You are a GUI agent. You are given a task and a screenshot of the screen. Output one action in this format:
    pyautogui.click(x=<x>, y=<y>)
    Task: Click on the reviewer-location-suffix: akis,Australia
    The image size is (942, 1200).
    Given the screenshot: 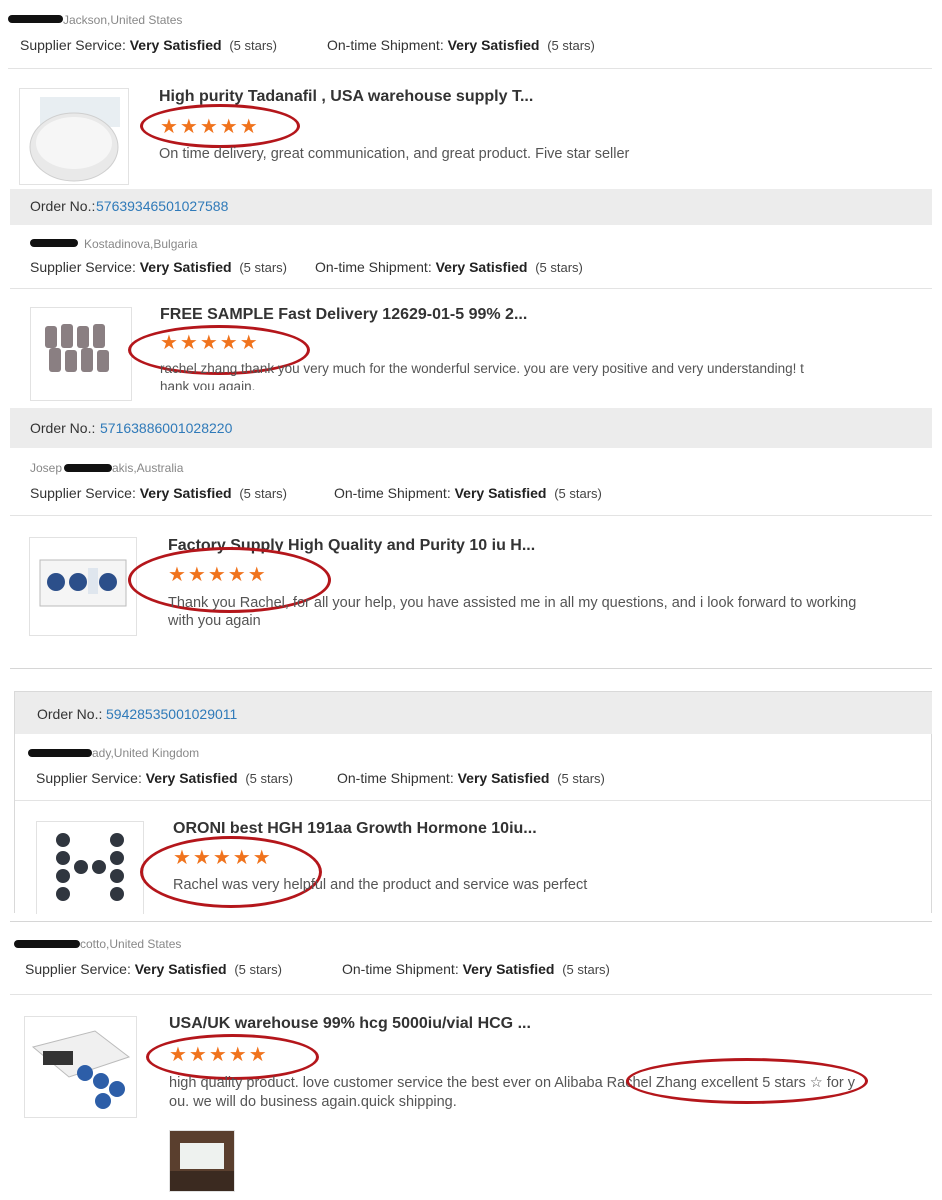 What is the action you would take?
    pyautogui.click(x=148, y=468)
    